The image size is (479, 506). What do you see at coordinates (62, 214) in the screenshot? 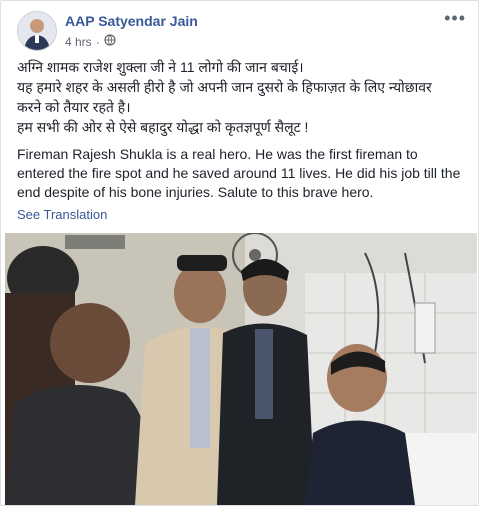
I see `see-translation-link: See Translation` at bounding box center [62, 214].